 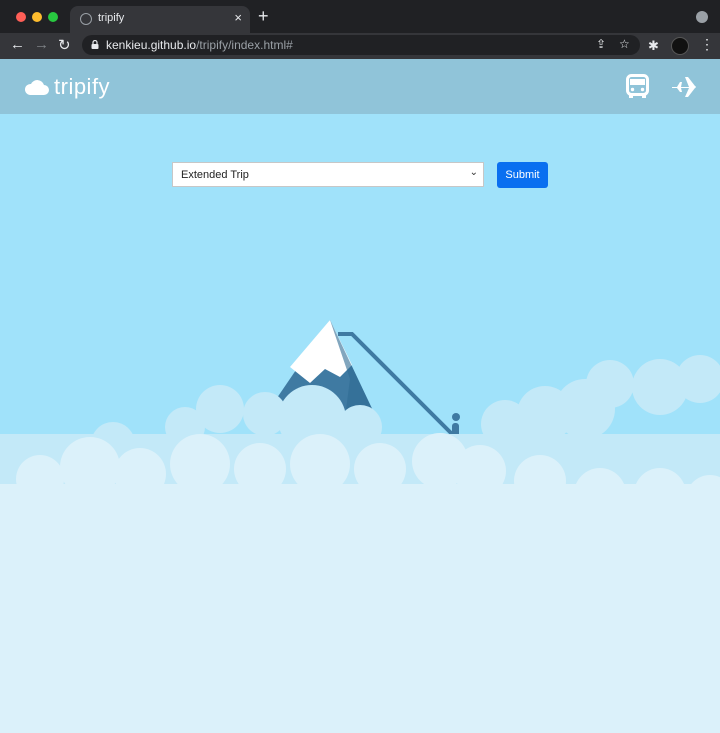 I want to click on plane-icon, so click(x=684, y=87).